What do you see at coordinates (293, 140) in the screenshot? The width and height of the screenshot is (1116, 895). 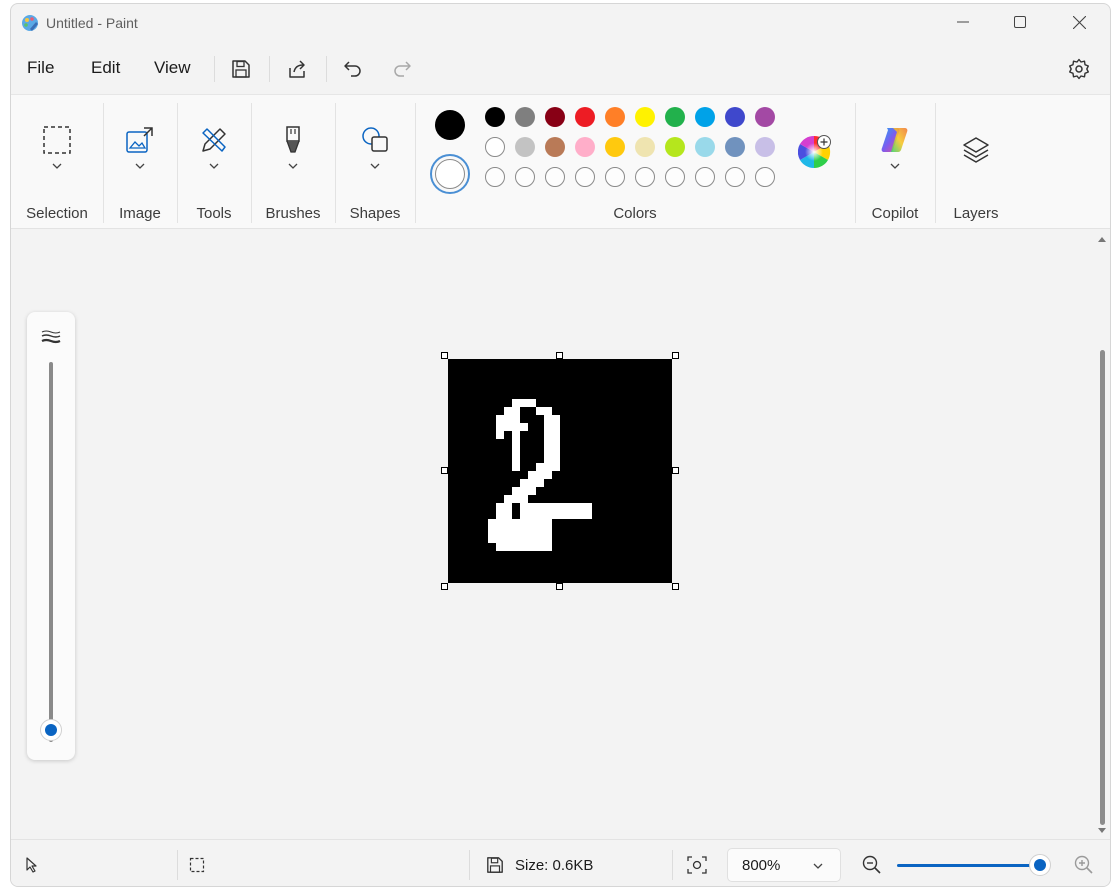 I see `brushes-tool` at bounding box center [293, 140].